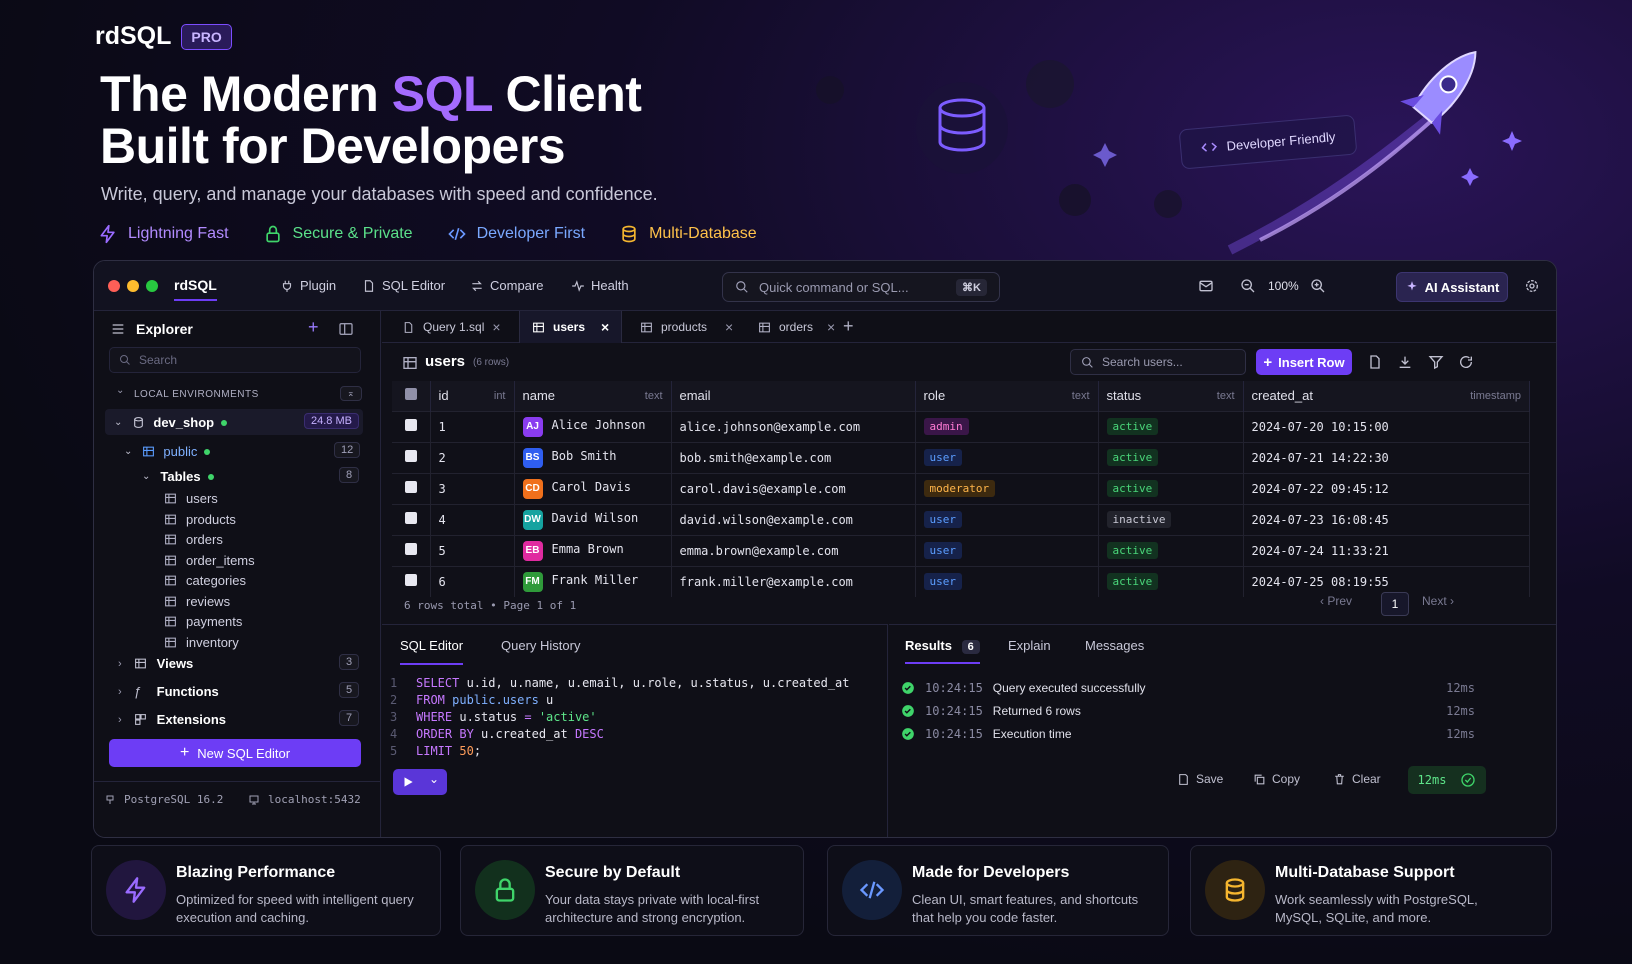 This screenshot has height=964, width=1632. I want to click on close-dot, so click(114, 286).